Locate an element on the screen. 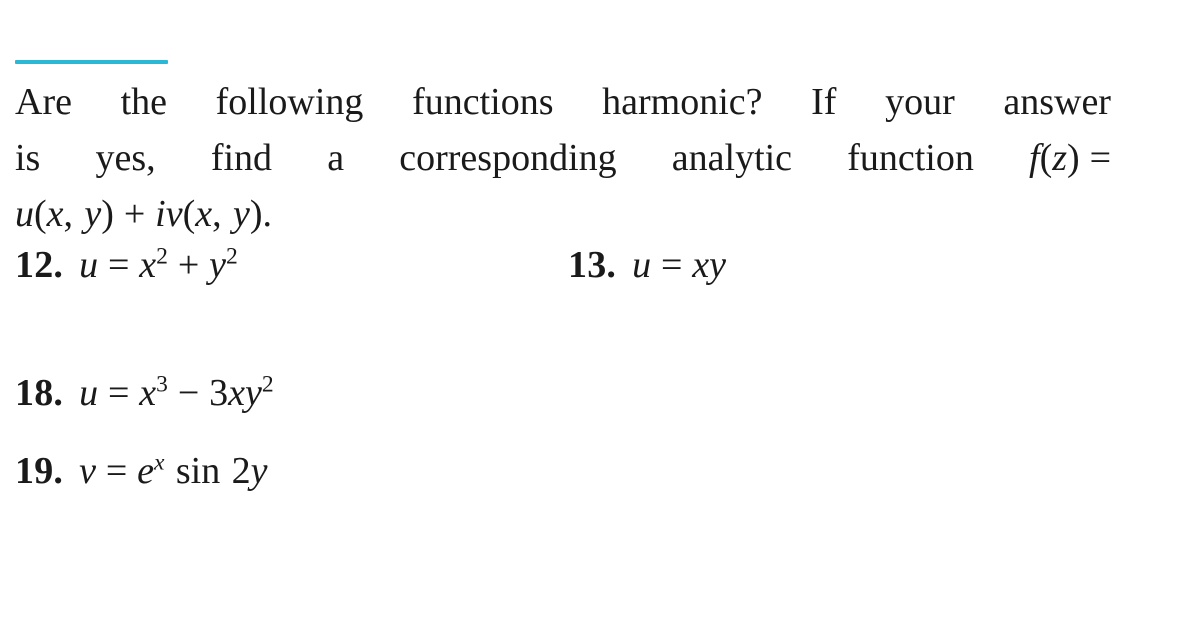 Image resolution: width=1194 pixels, height=640 pixels. exercise-expression: u = xy is located at coordinates (679, 265).